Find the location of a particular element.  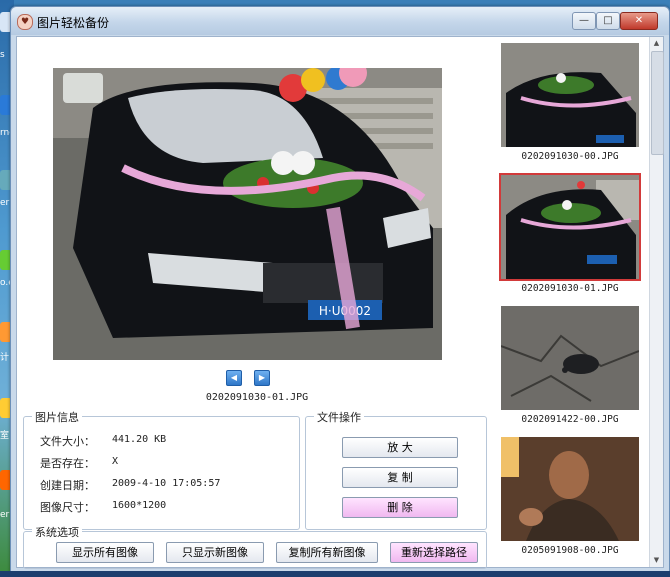

zoom-button: 放 大 is located at coordinates (400, 447).